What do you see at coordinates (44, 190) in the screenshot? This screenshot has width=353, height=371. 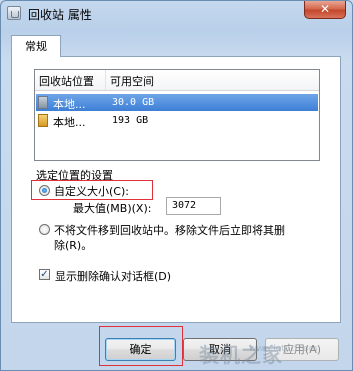 I see `custom-size-radio` at bounding box center [44, 190].